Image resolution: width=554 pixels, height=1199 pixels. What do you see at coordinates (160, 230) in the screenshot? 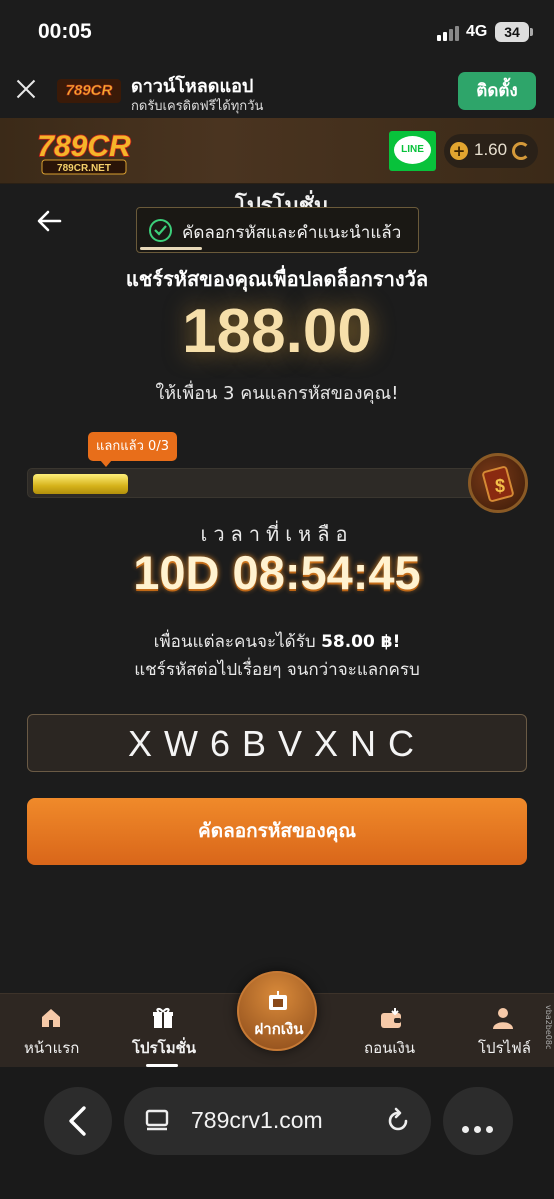
I see `check-circle-icon` at bounding box center [160, 230].